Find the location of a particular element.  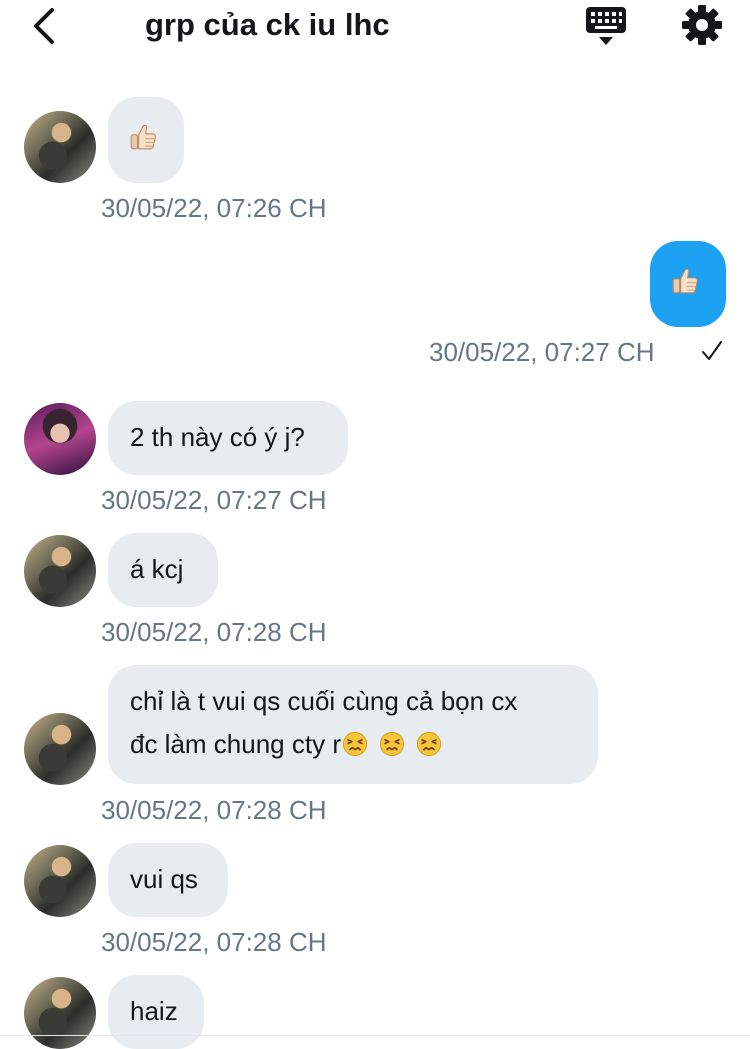

message-text: 2 th này có ý j? is located at coordinates (217, 437).